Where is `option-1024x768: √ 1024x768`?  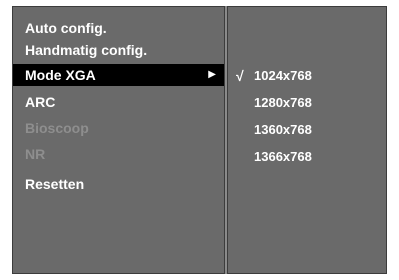 option-1024x768: √ 1024x768 is located at coordinates (307, 76).